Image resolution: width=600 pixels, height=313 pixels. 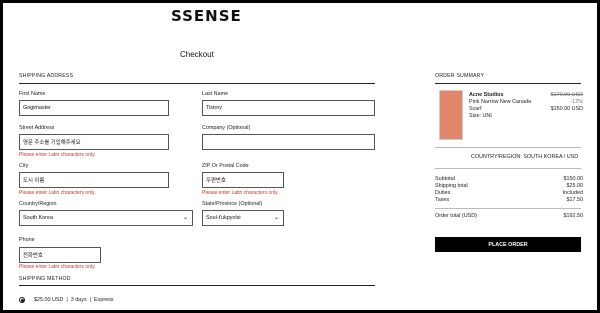 What do you see at coordinates (206, 16) in the screenshot?
I see `ssense-logo: SSENSE` at bounding box center [206, 16].